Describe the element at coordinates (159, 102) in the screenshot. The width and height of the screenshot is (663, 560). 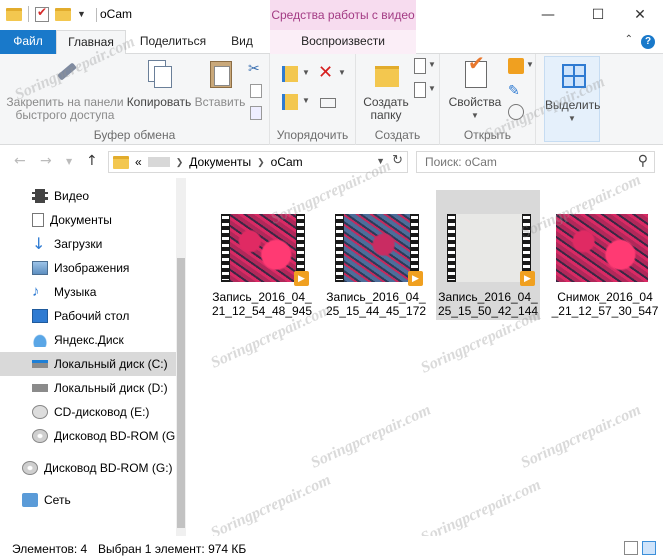
I see `copy-label: Копировать` at that location.